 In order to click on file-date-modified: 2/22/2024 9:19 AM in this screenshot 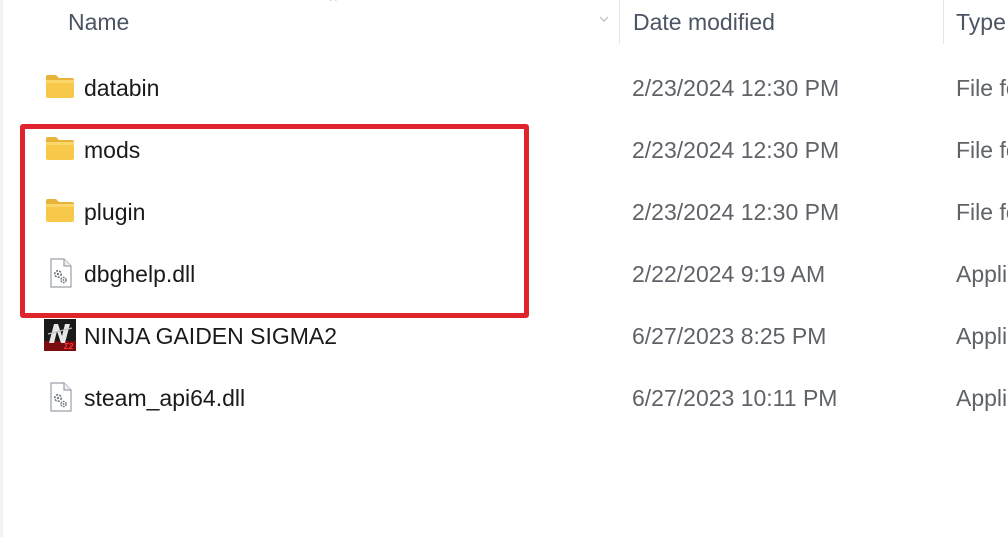, I will do `click(729, 274)`.